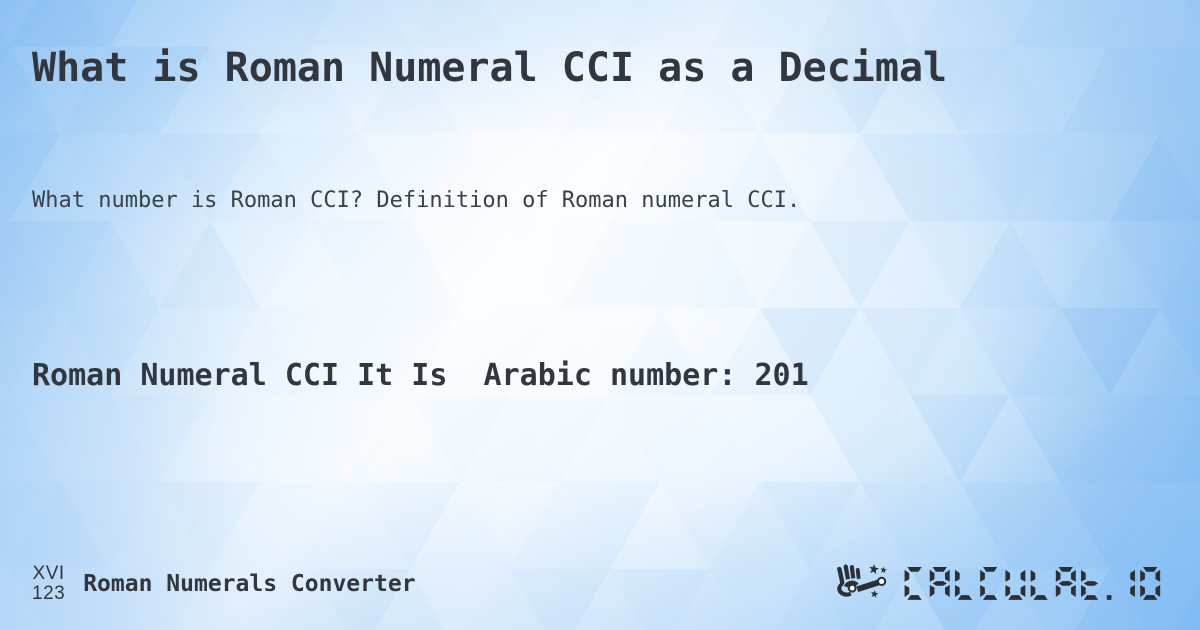 The image size is (1200, 630). I want to click on logo-mark-top: XVI, so click(48, 574).